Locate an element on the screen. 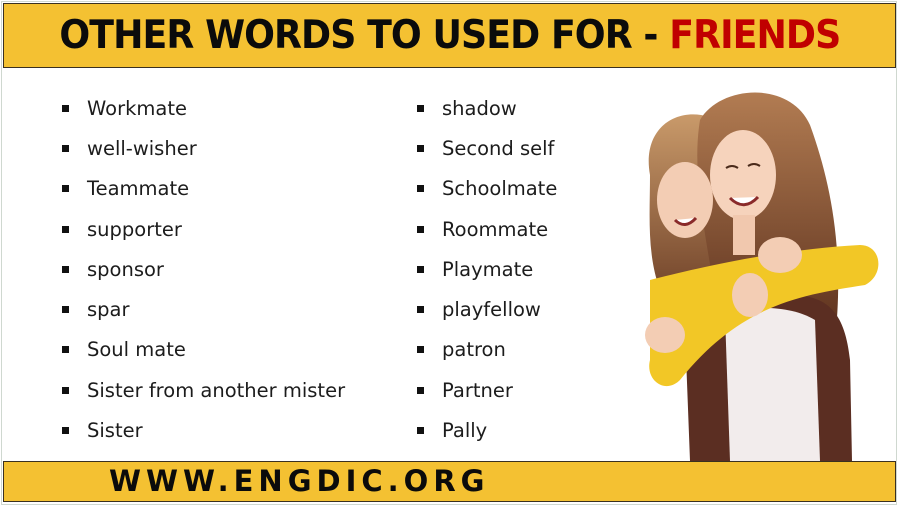 The height and width of the screenshot is (508, 900). word-label: Partner is located at coordinates (477, 390).